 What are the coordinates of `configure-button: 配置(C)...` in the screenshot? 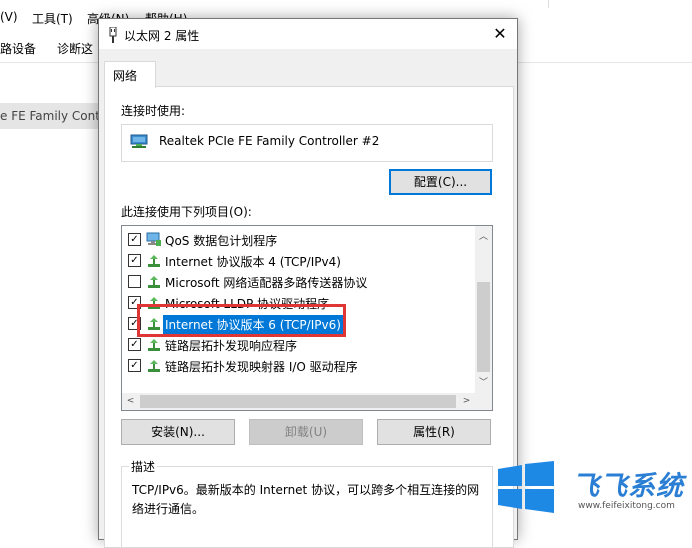 It's located at (440, 182).